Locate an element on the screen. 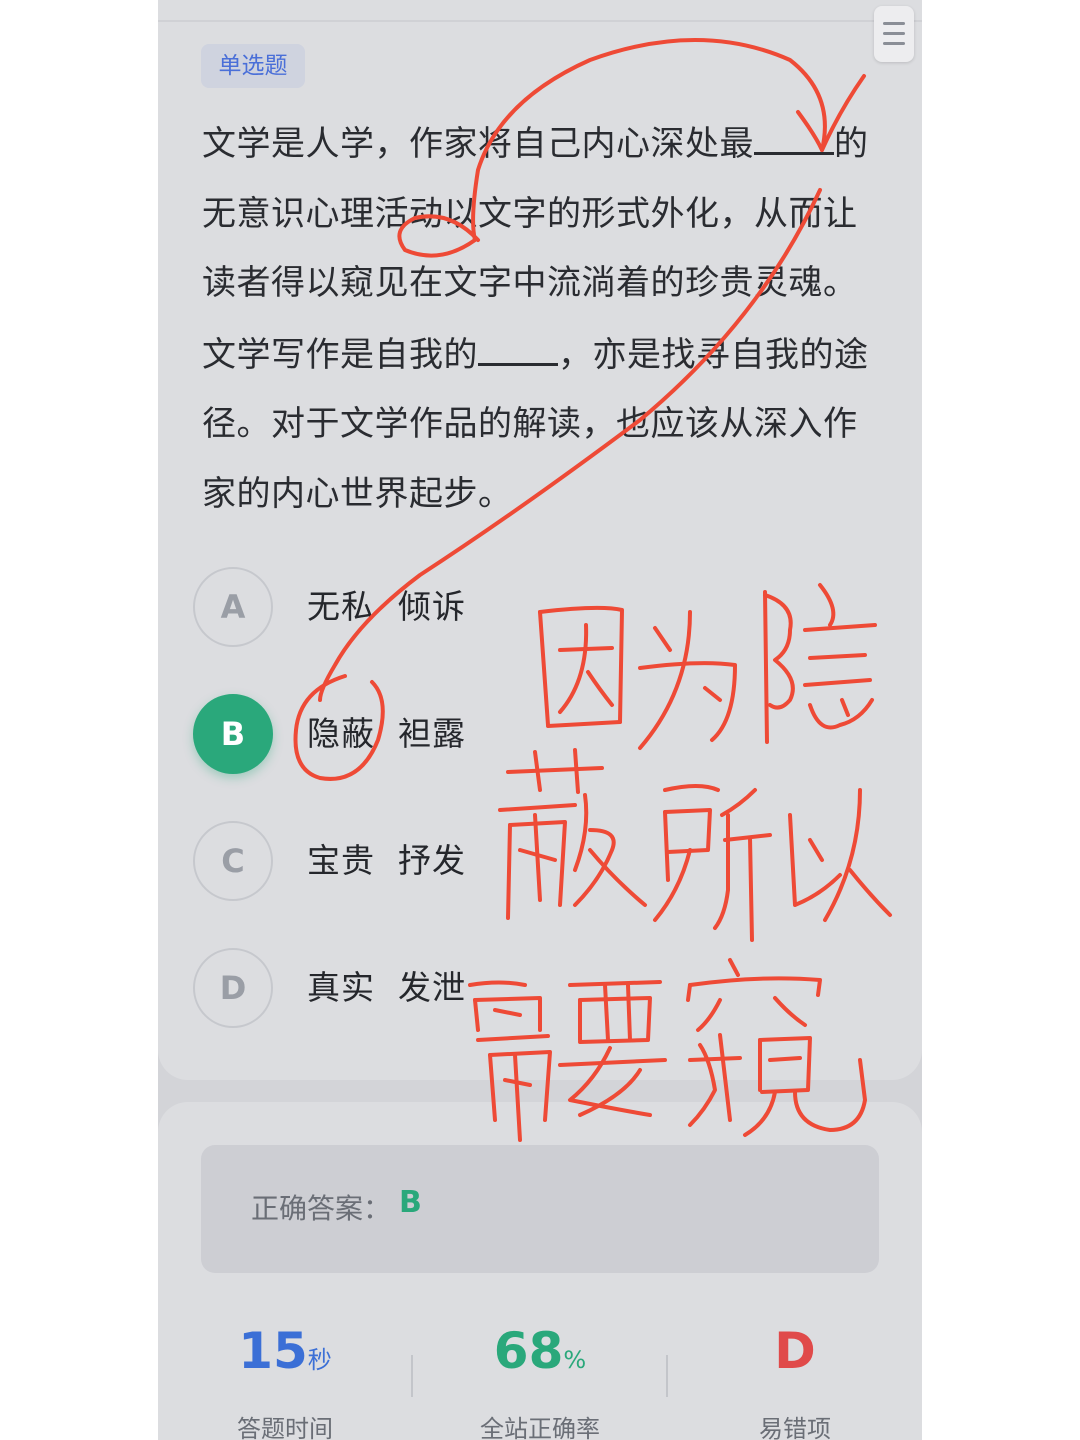 The width and height of the screenshot is (1080, 1440). correct-answer-value: B is located at coordinates (410, 1202).